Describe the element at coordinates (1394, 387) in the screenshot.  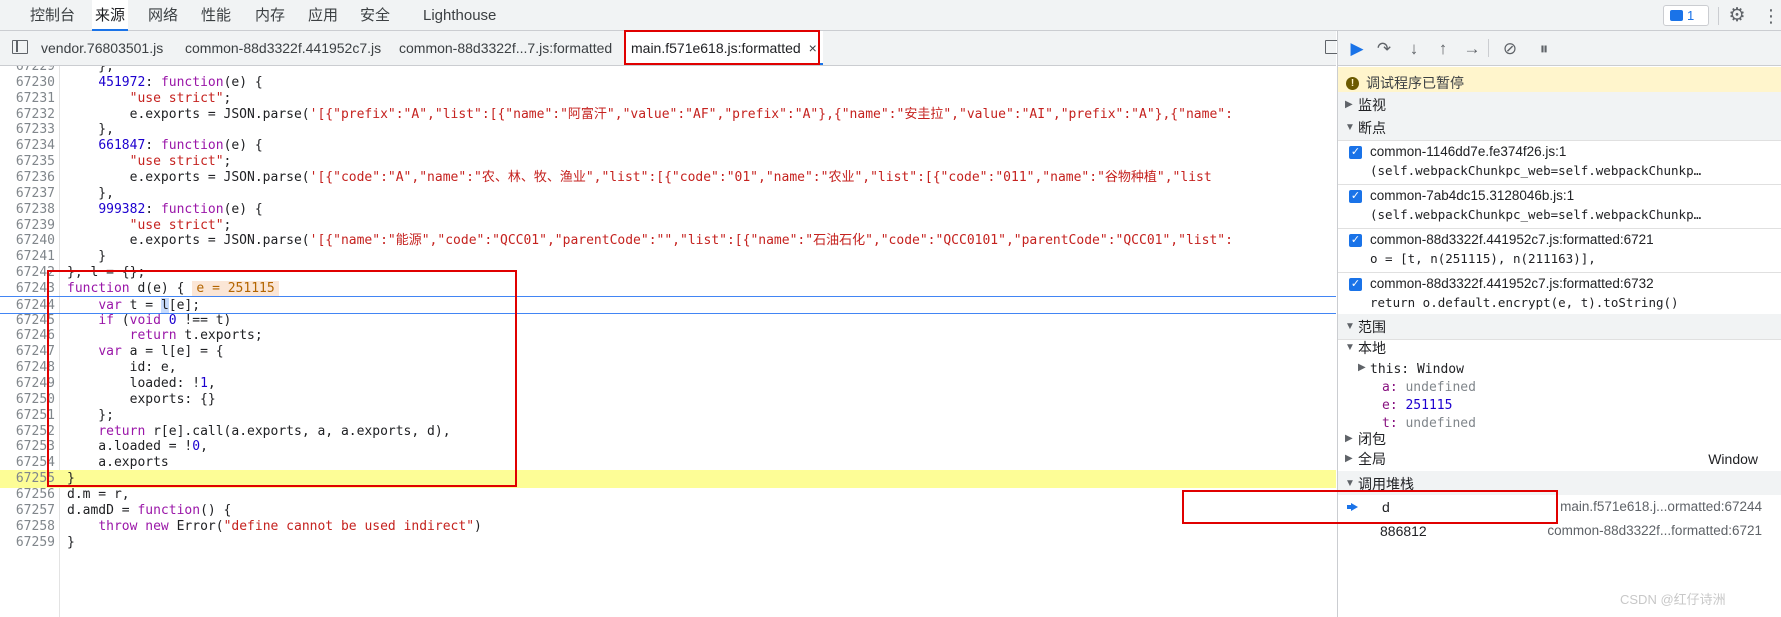
I see `variable-name: a:` at that location.